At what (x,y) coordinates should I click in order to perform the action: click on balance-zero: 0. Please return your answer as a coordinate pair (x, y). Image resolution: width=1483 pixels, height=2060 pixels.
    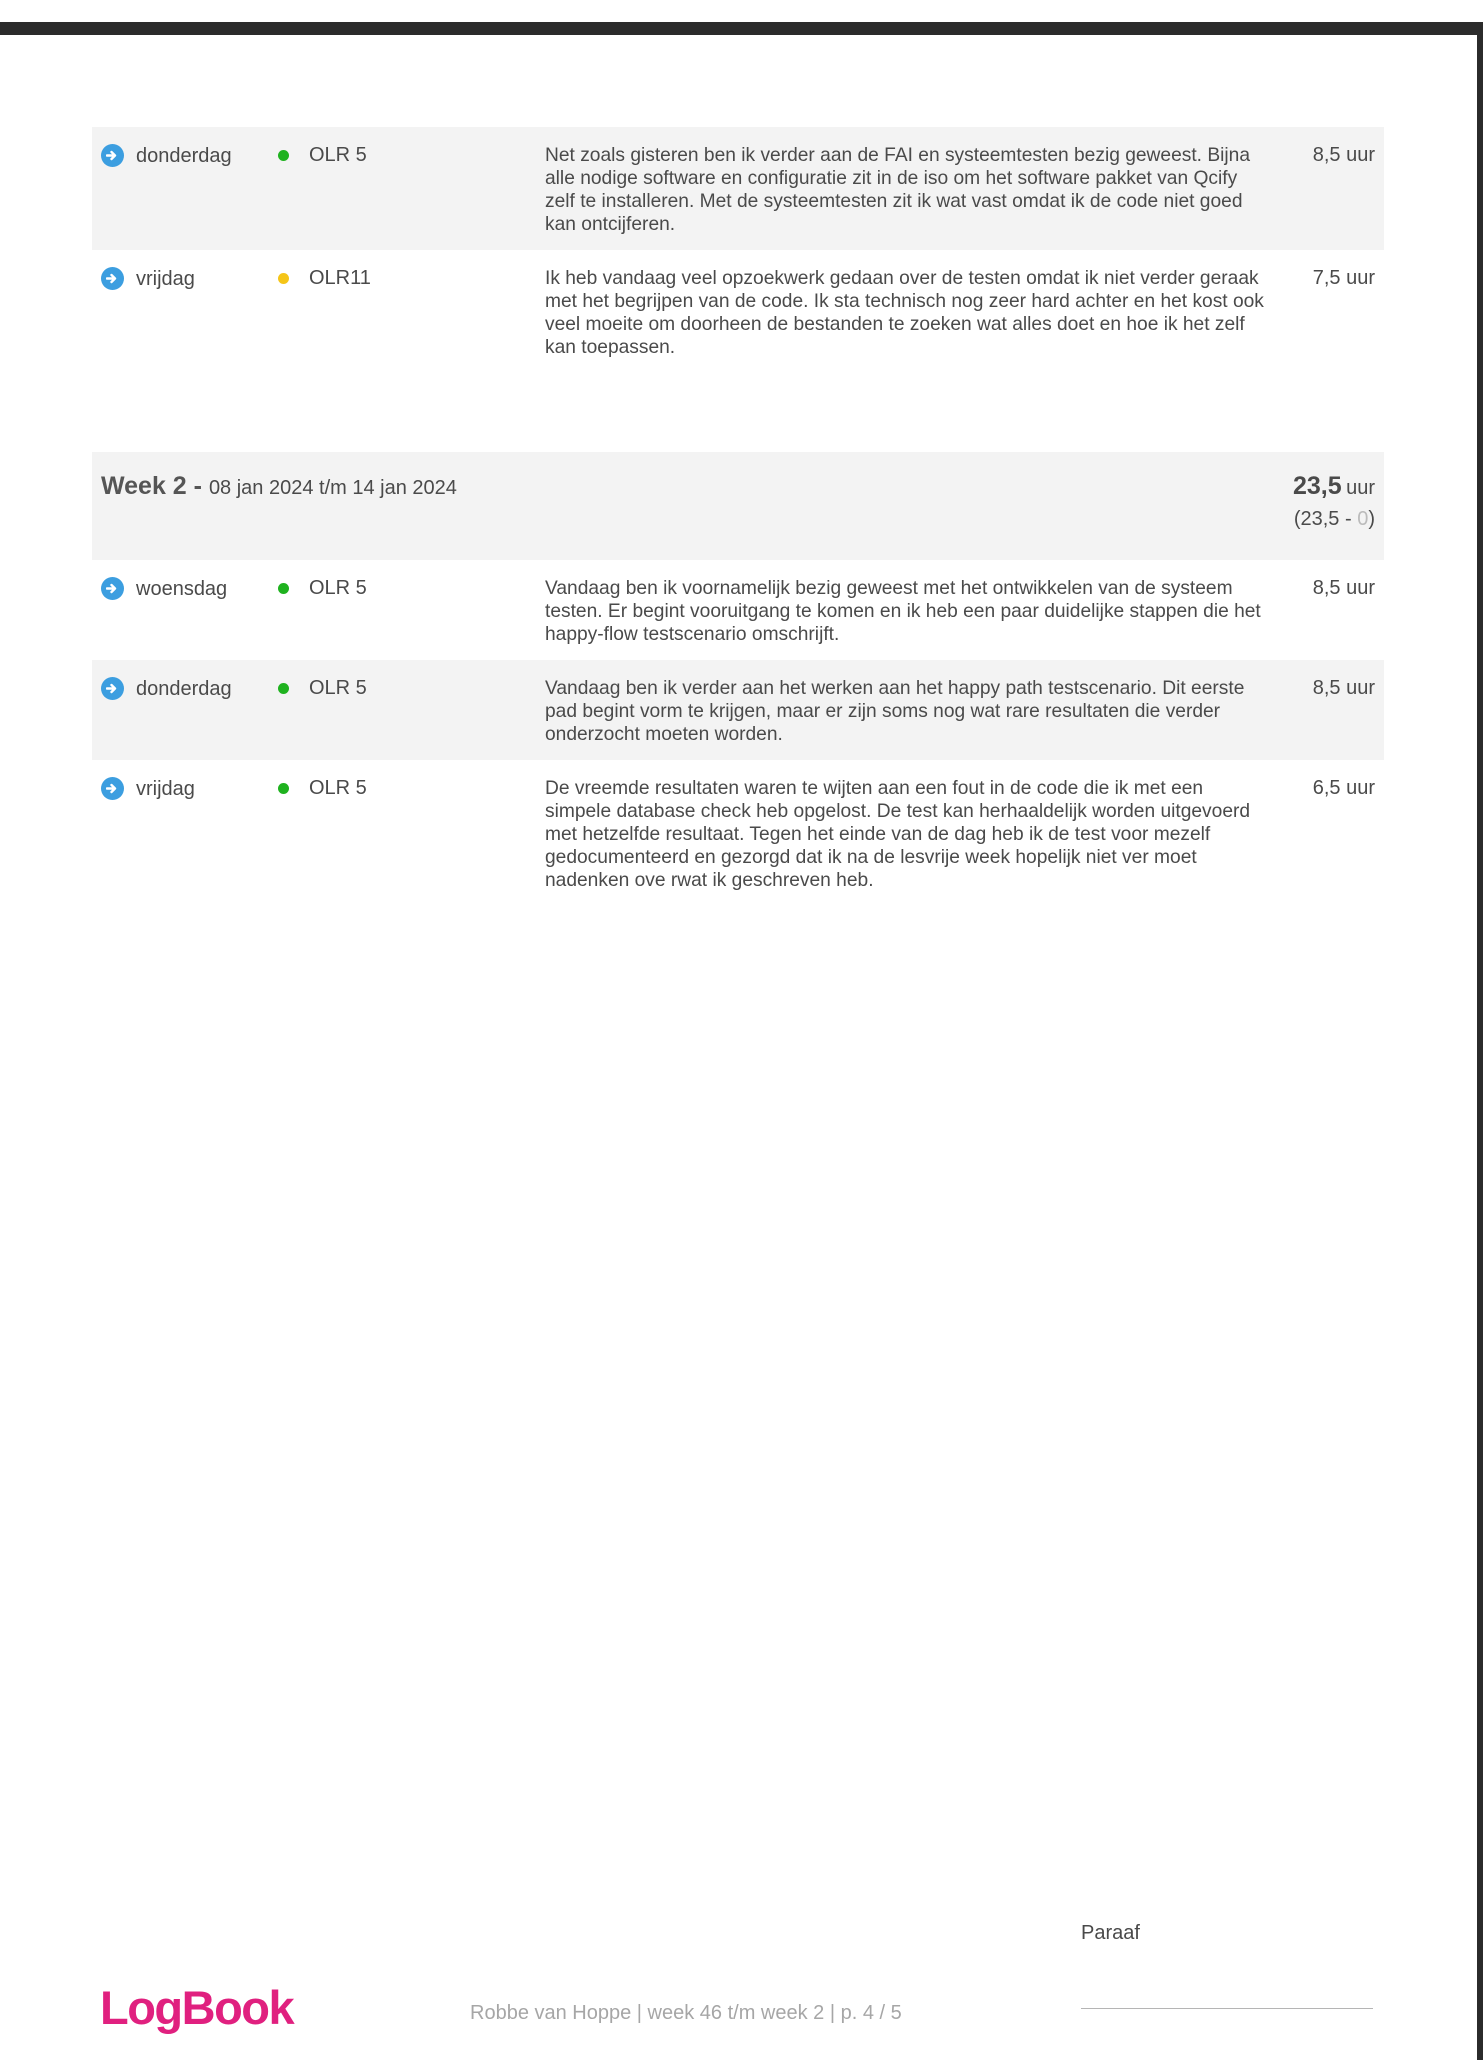
    Looking at the image, I should click on (1363, 519).